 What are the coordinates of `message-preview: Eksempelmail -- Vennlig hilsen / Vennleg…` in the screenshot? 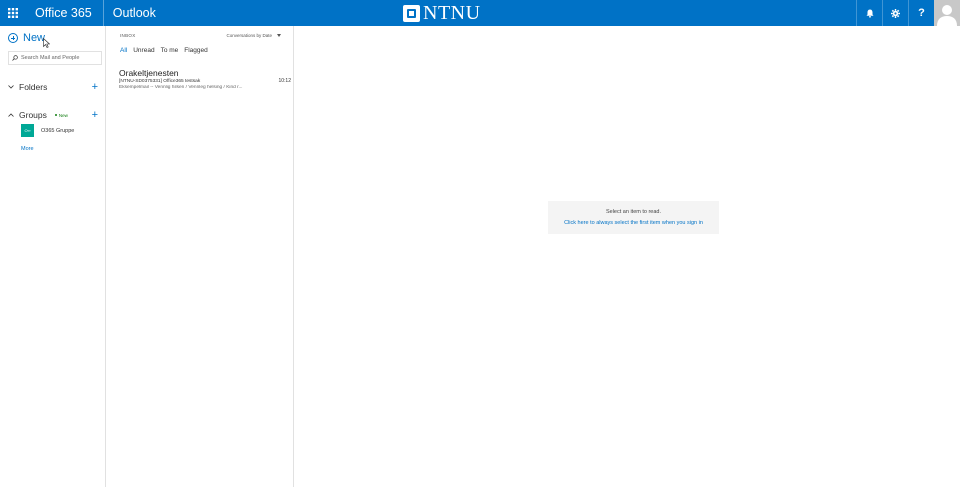 It's located at (181, 87).